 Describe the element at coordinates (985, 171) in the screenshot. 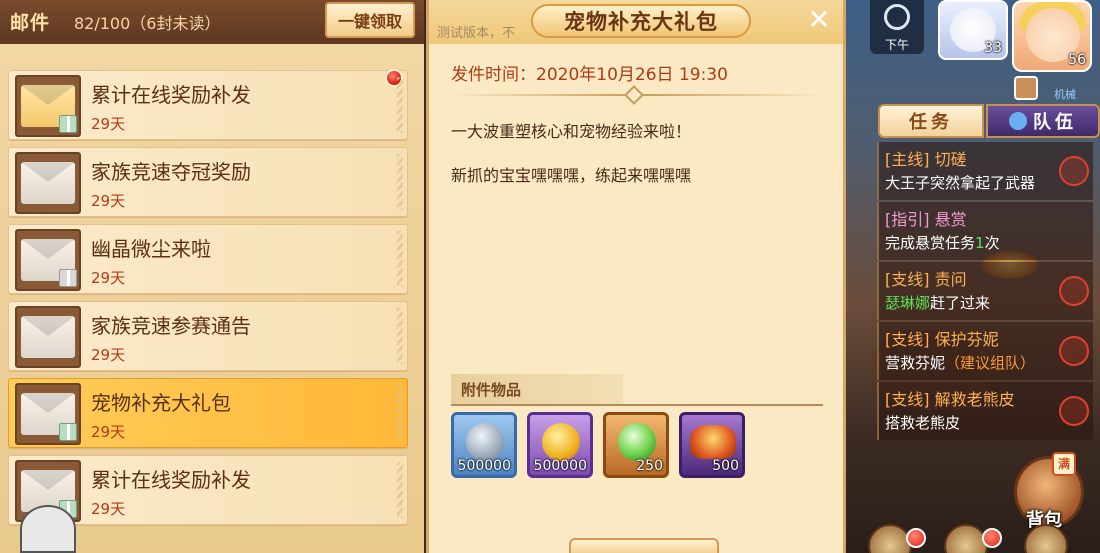

I see `quest-item: [主线] 切磋 大王子突然拿起了武器` at that location.